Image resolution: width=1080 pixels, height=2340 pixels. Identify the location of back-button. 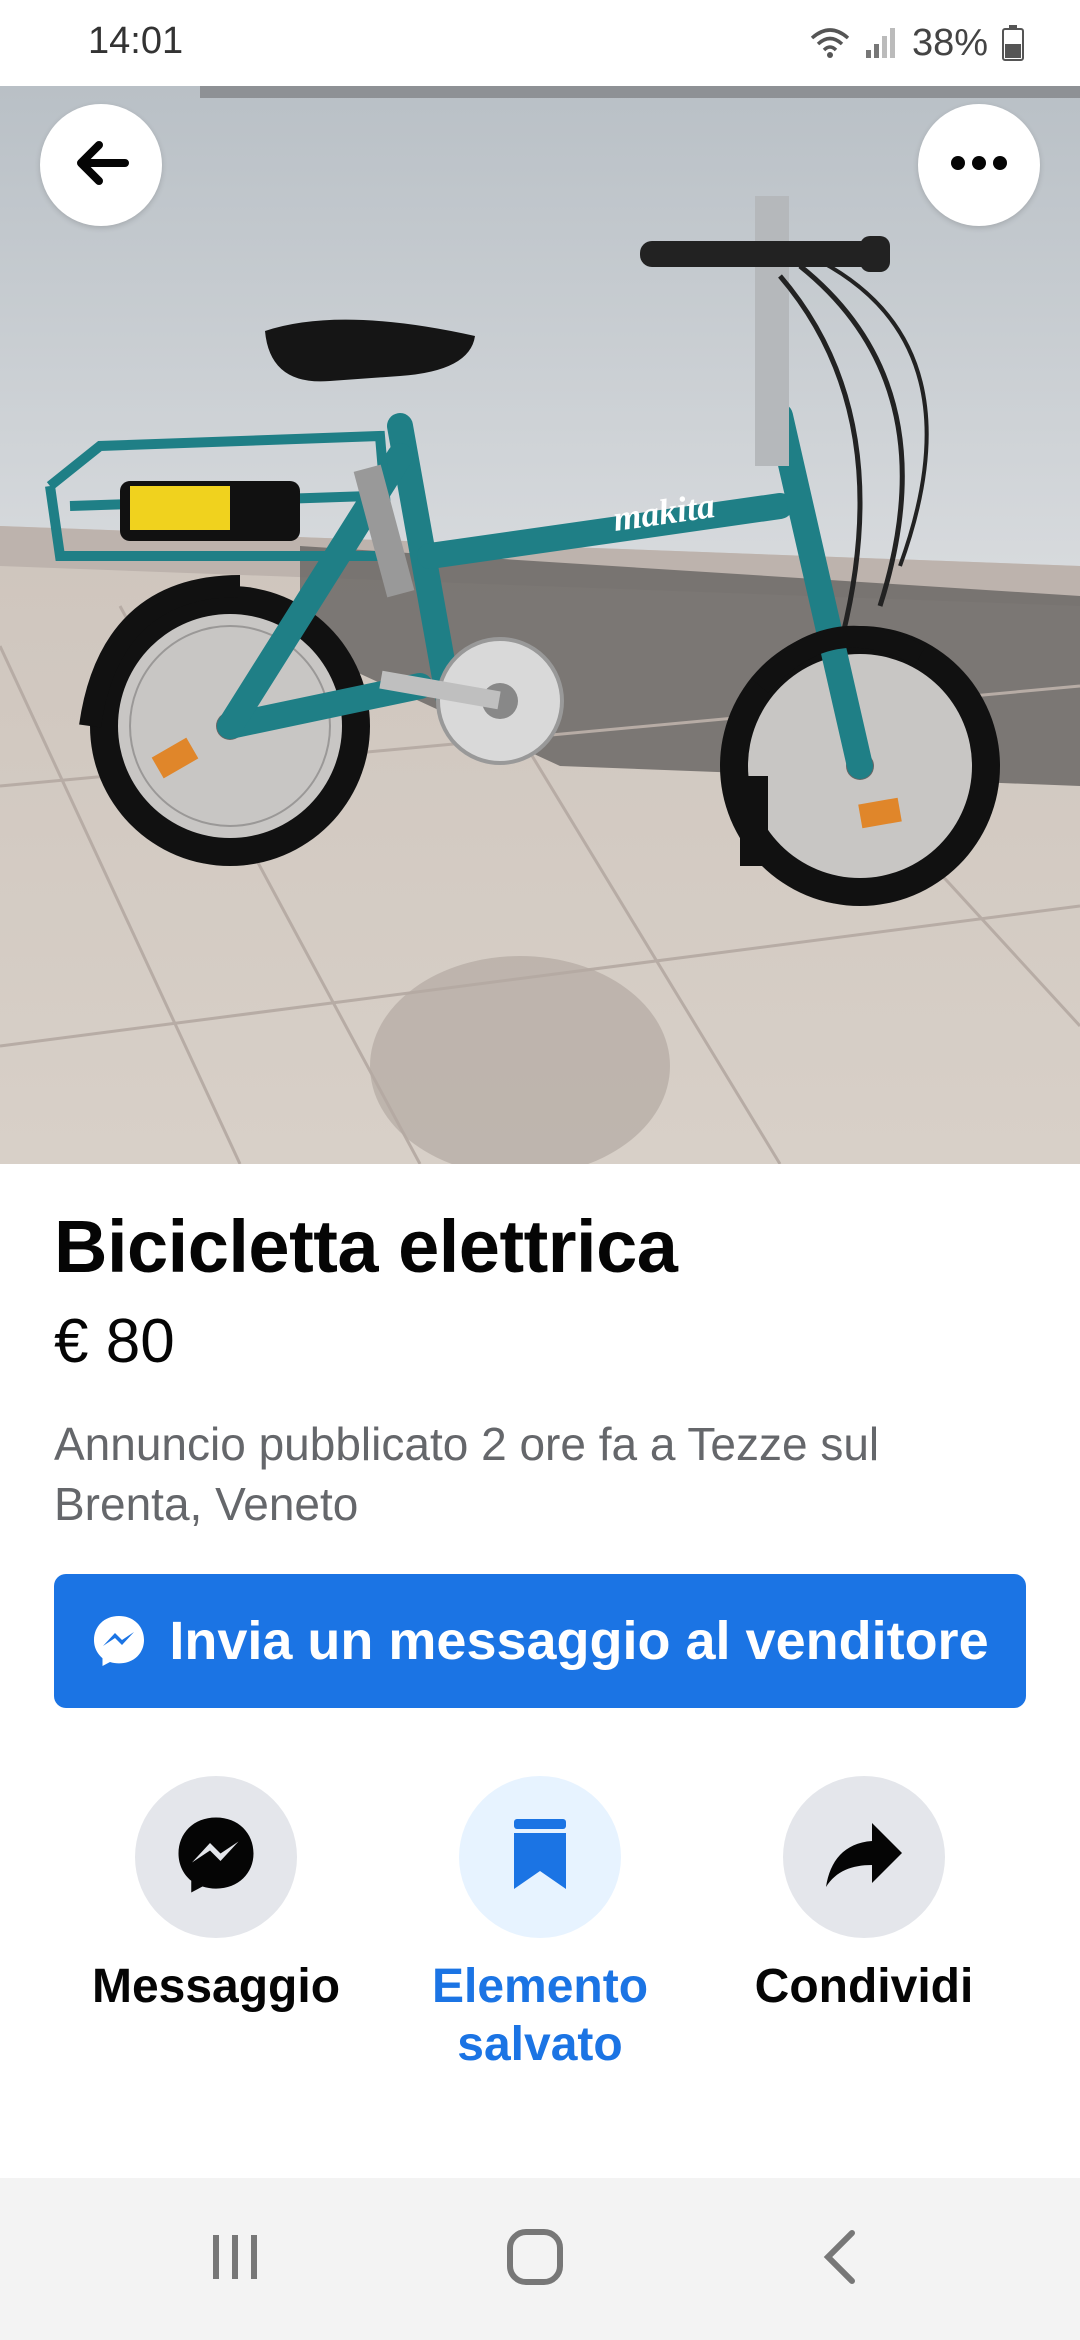
(101, 165).